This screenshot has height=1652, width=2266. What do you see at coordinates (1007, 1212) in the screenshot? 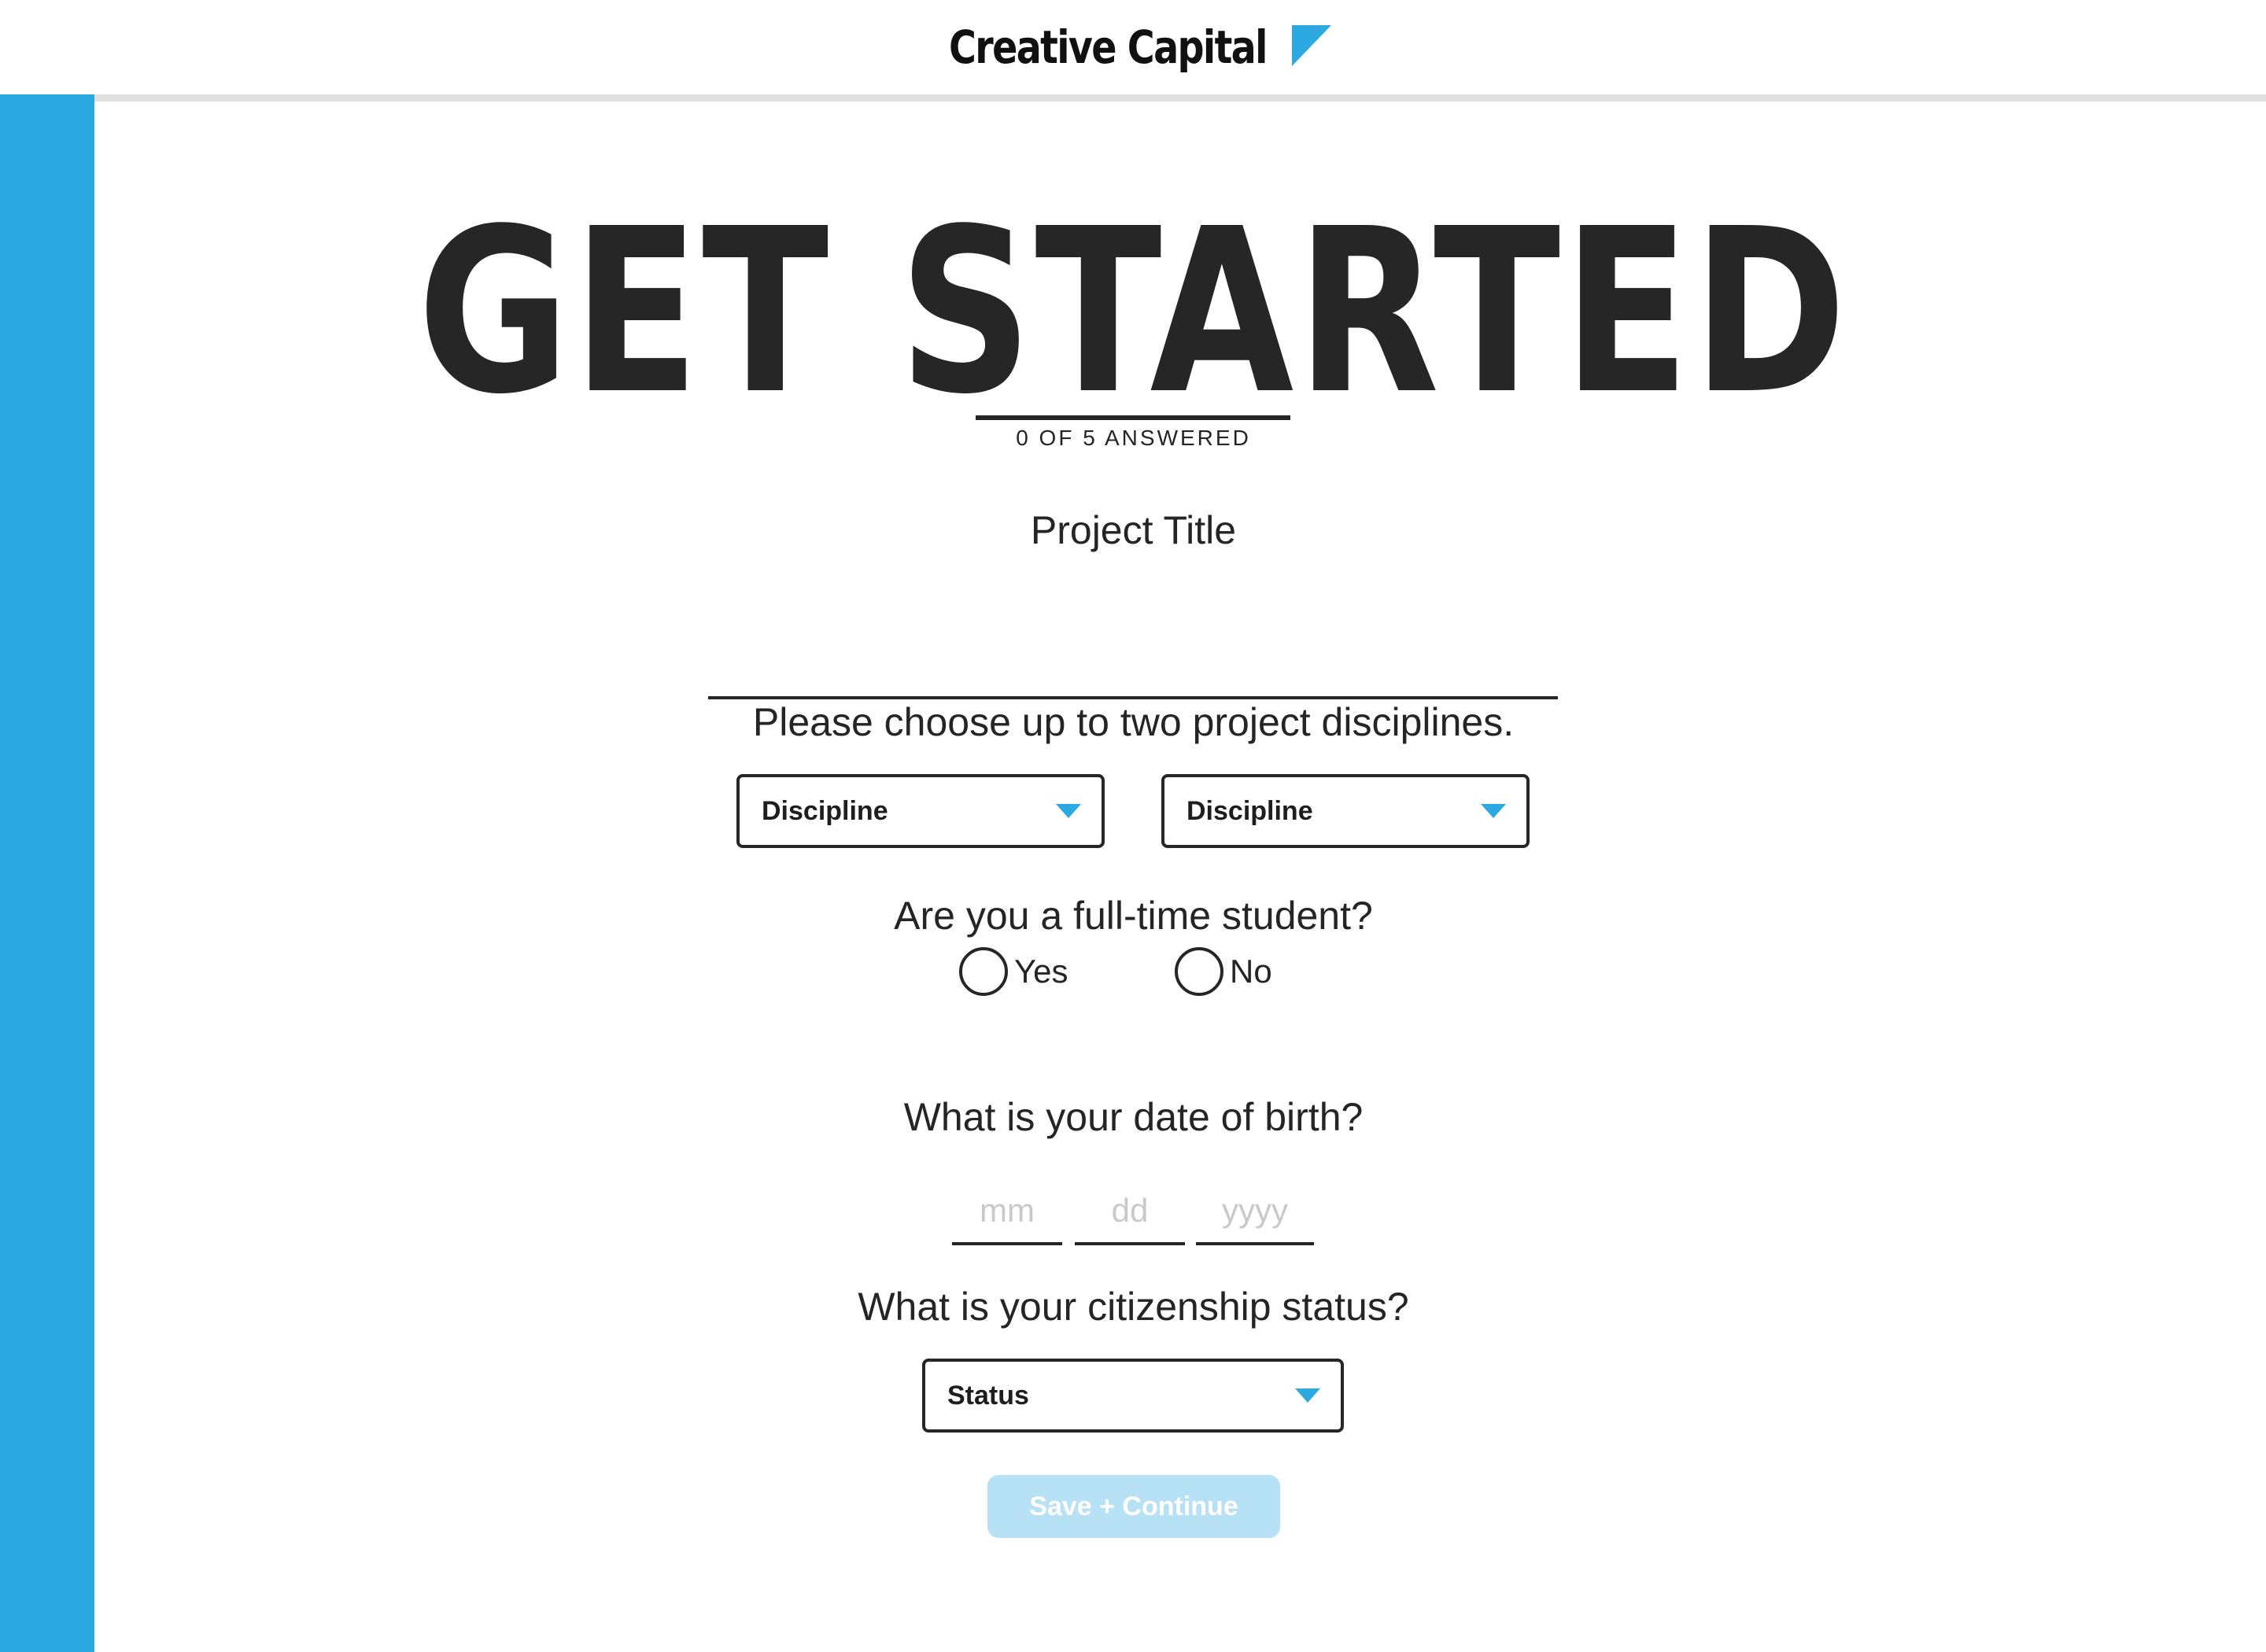
I see `dob-month-input` at bounding box center [1007, 1212].